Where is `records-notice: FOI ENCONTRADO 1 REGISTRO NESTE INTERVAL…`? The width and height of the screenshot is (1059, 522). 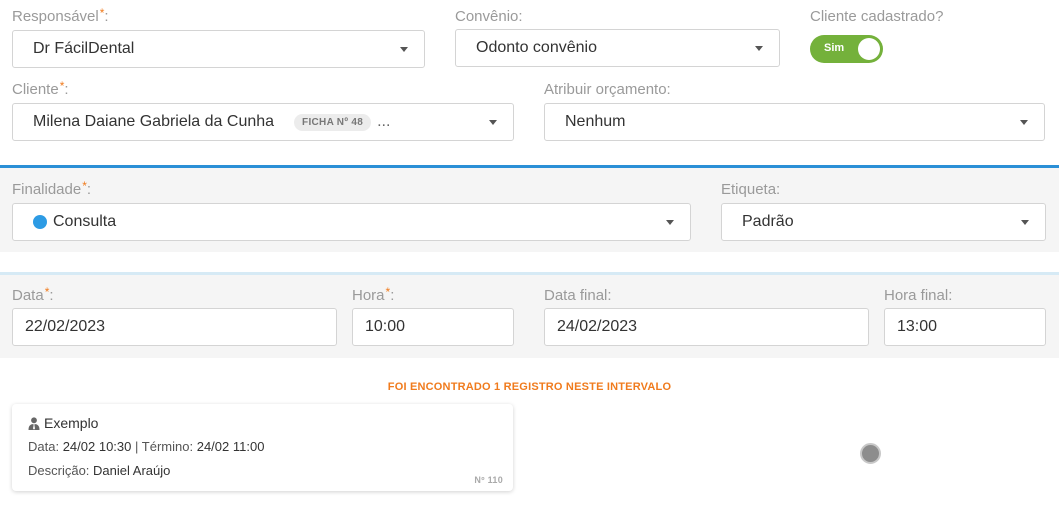 records-notice: FOI ENCONTRADO 1 REGISTRO NESTE INTERVAL… is located at coordinates (529, 387).